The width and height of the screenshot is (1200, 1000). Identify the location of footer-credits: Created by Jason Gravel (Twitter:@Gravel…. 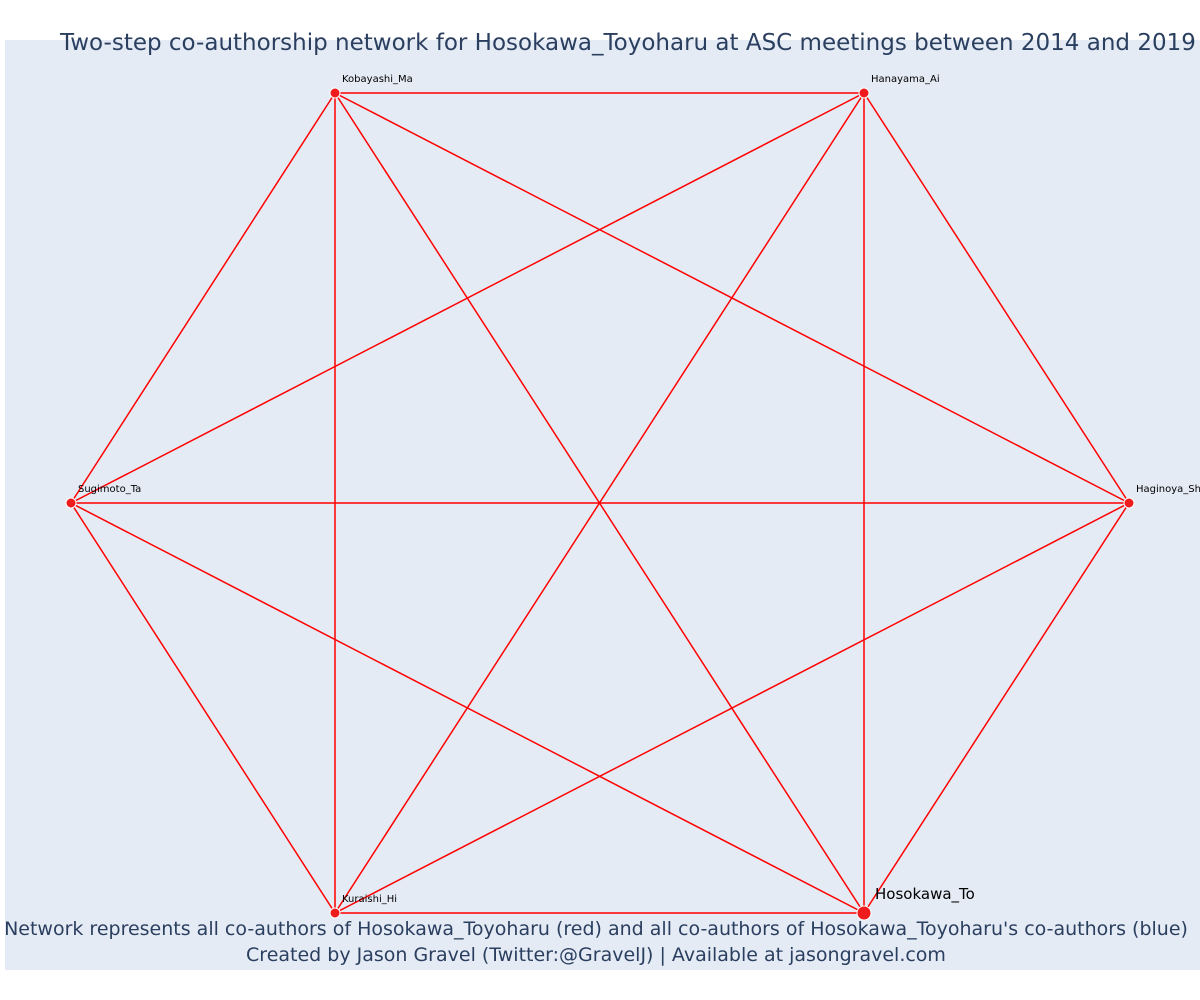
(596, 955).